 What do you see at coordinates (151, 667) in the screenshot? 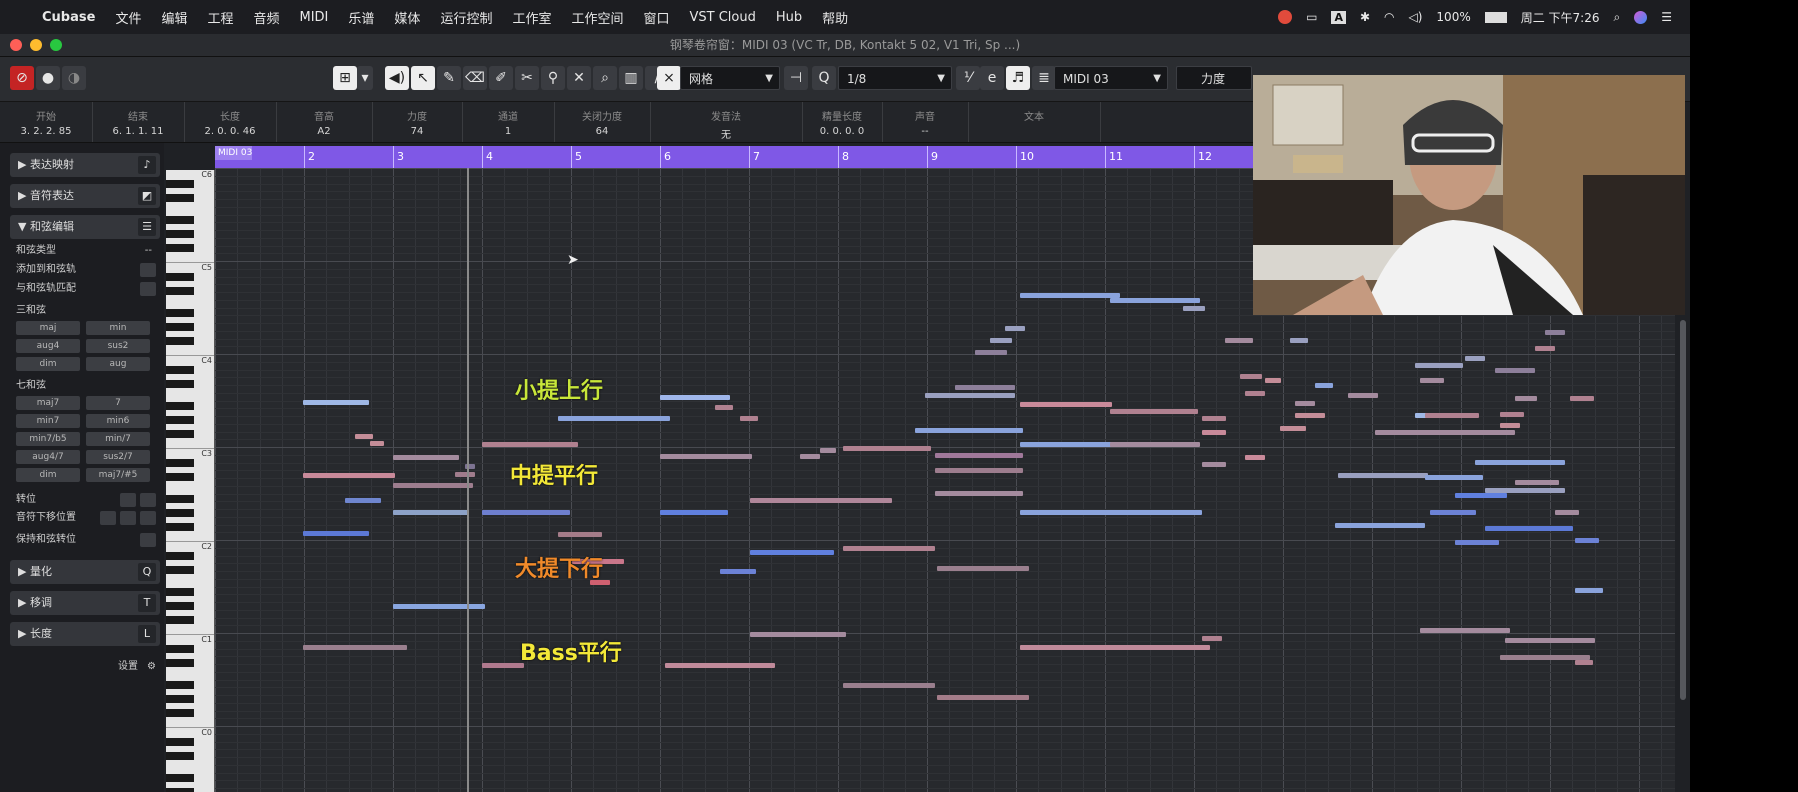
I see `gear-icon: ⚙` at bounding box center [151, 667].